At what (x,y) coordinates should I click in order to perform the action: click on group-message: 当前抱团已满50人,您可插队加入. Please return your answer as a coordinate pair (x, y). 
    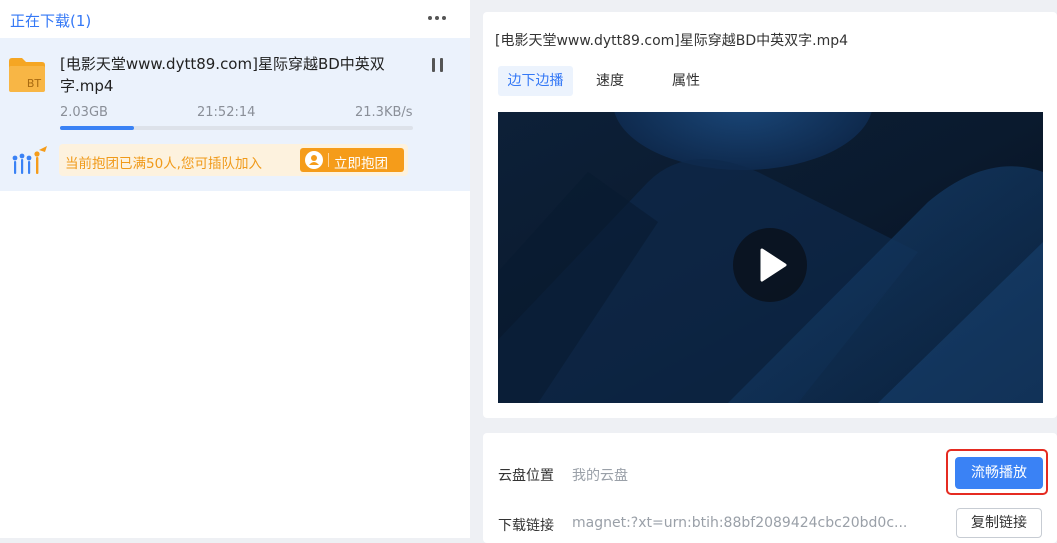
    Looking at the image, I should click on (163, 164).